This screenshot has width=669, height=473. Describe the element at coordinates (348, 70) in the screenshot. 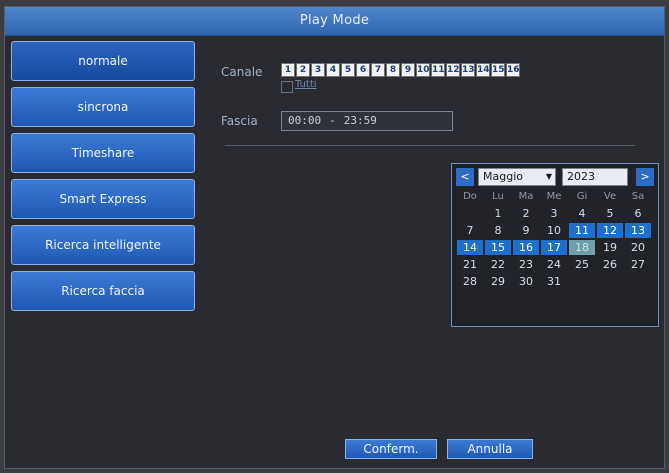

I see `channel-5-checkbox: 5` at that location.